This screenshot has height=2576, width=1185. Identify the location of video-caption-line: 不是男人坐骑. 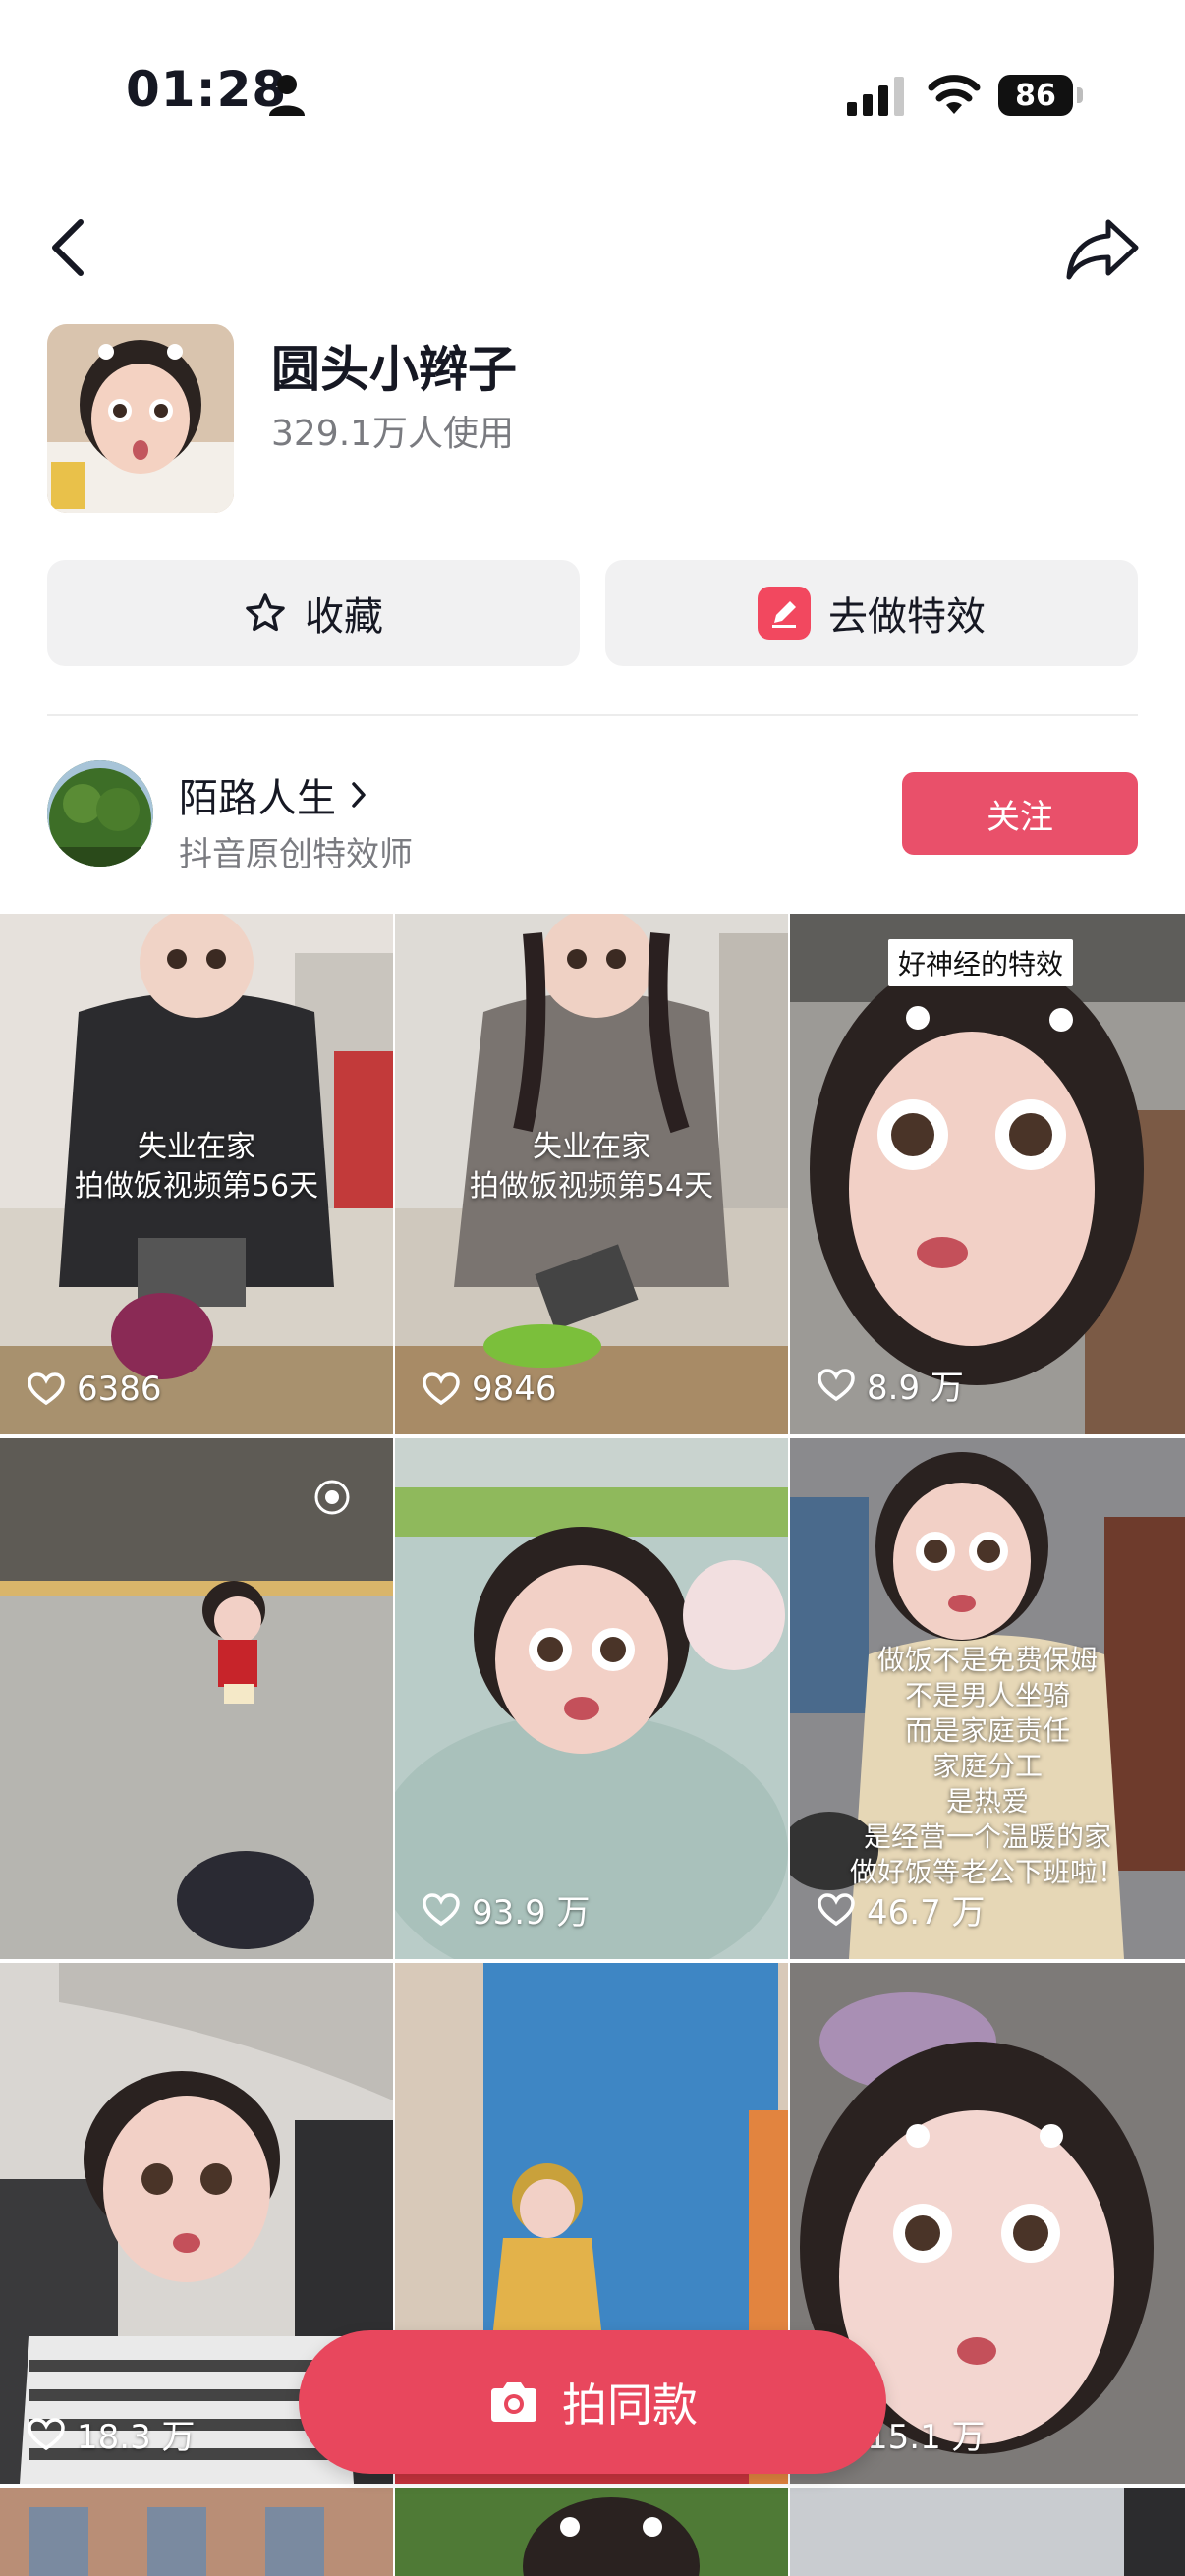
(987, 1695).